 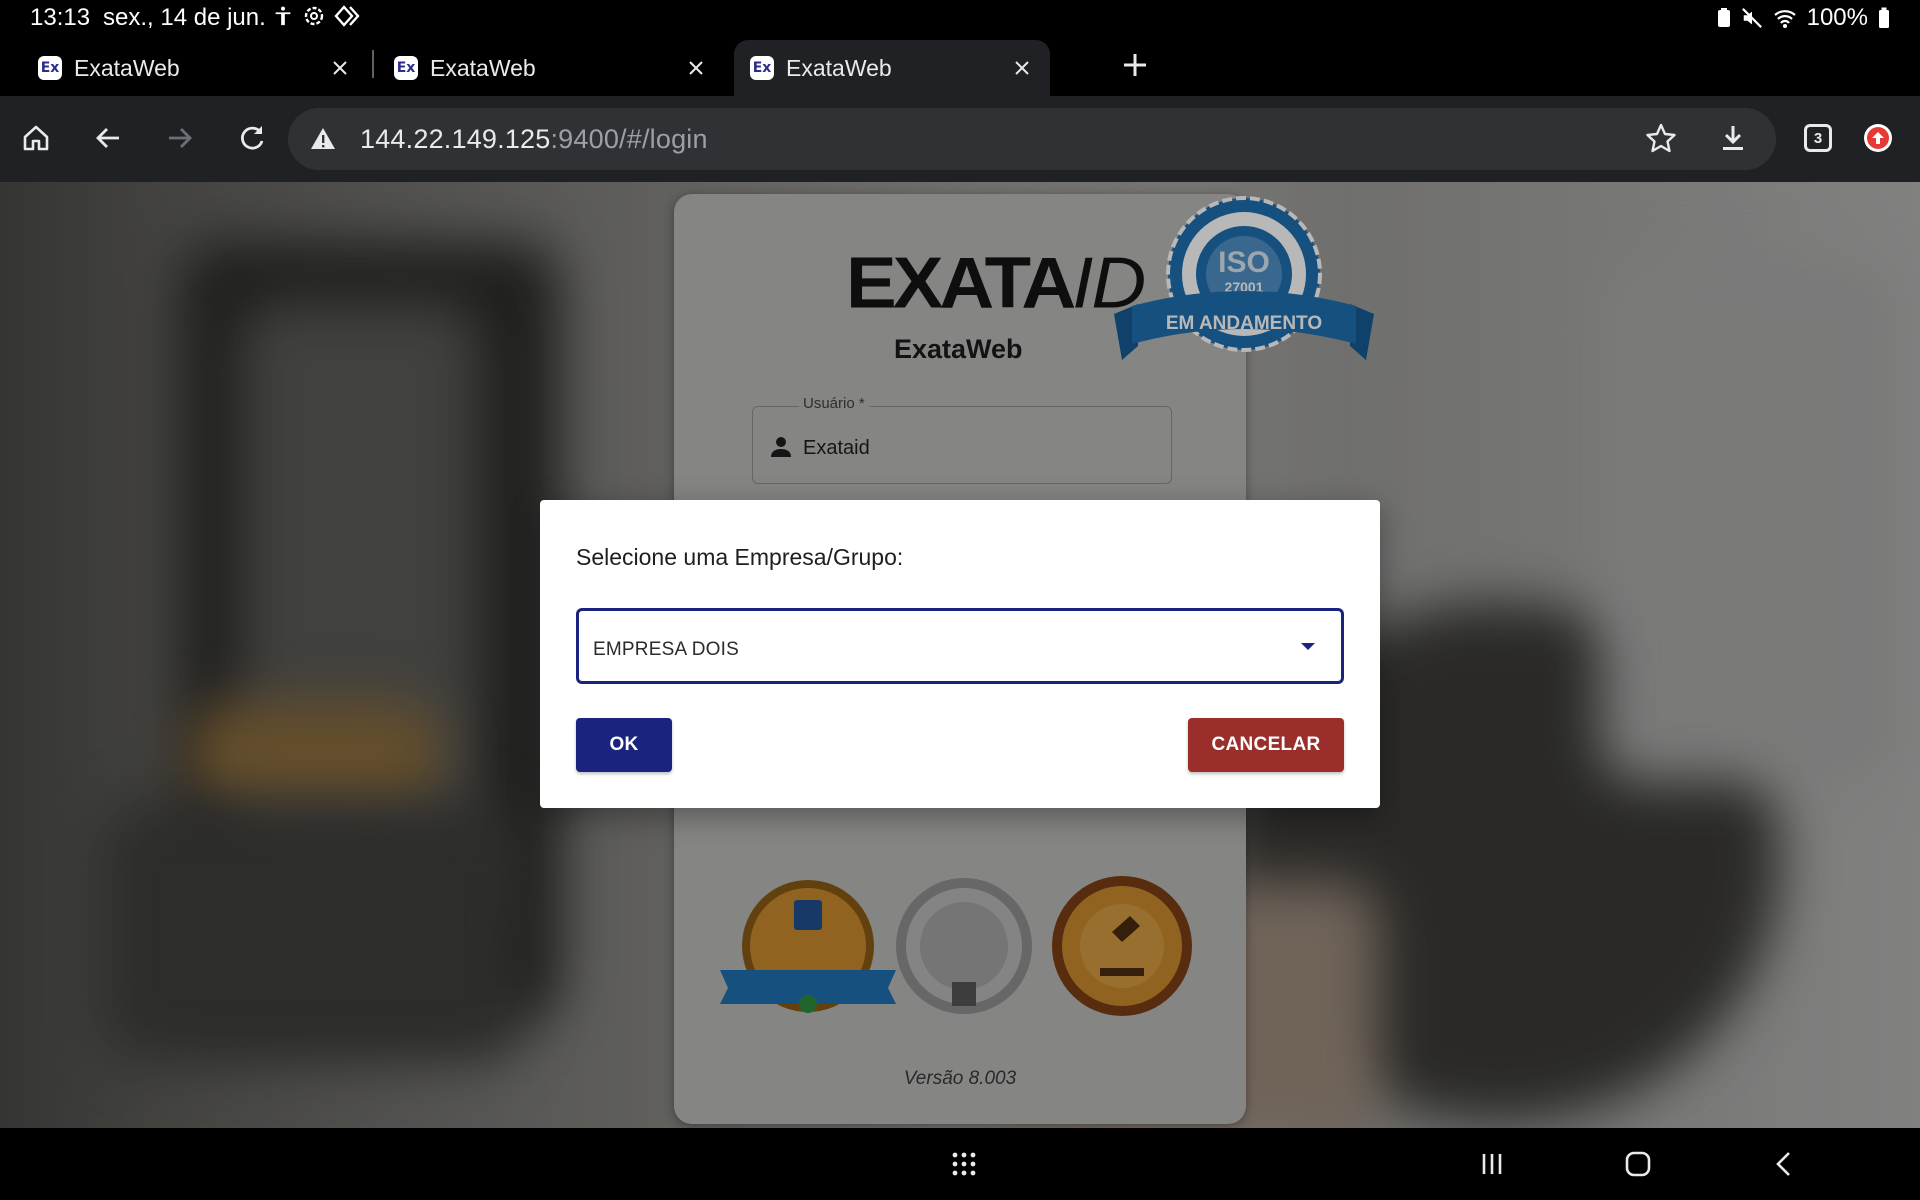 What do you see at coordinates (629, 139) in the screenshot?
I see `url-path: :9400/#/login` at bounding box center [629, 139].